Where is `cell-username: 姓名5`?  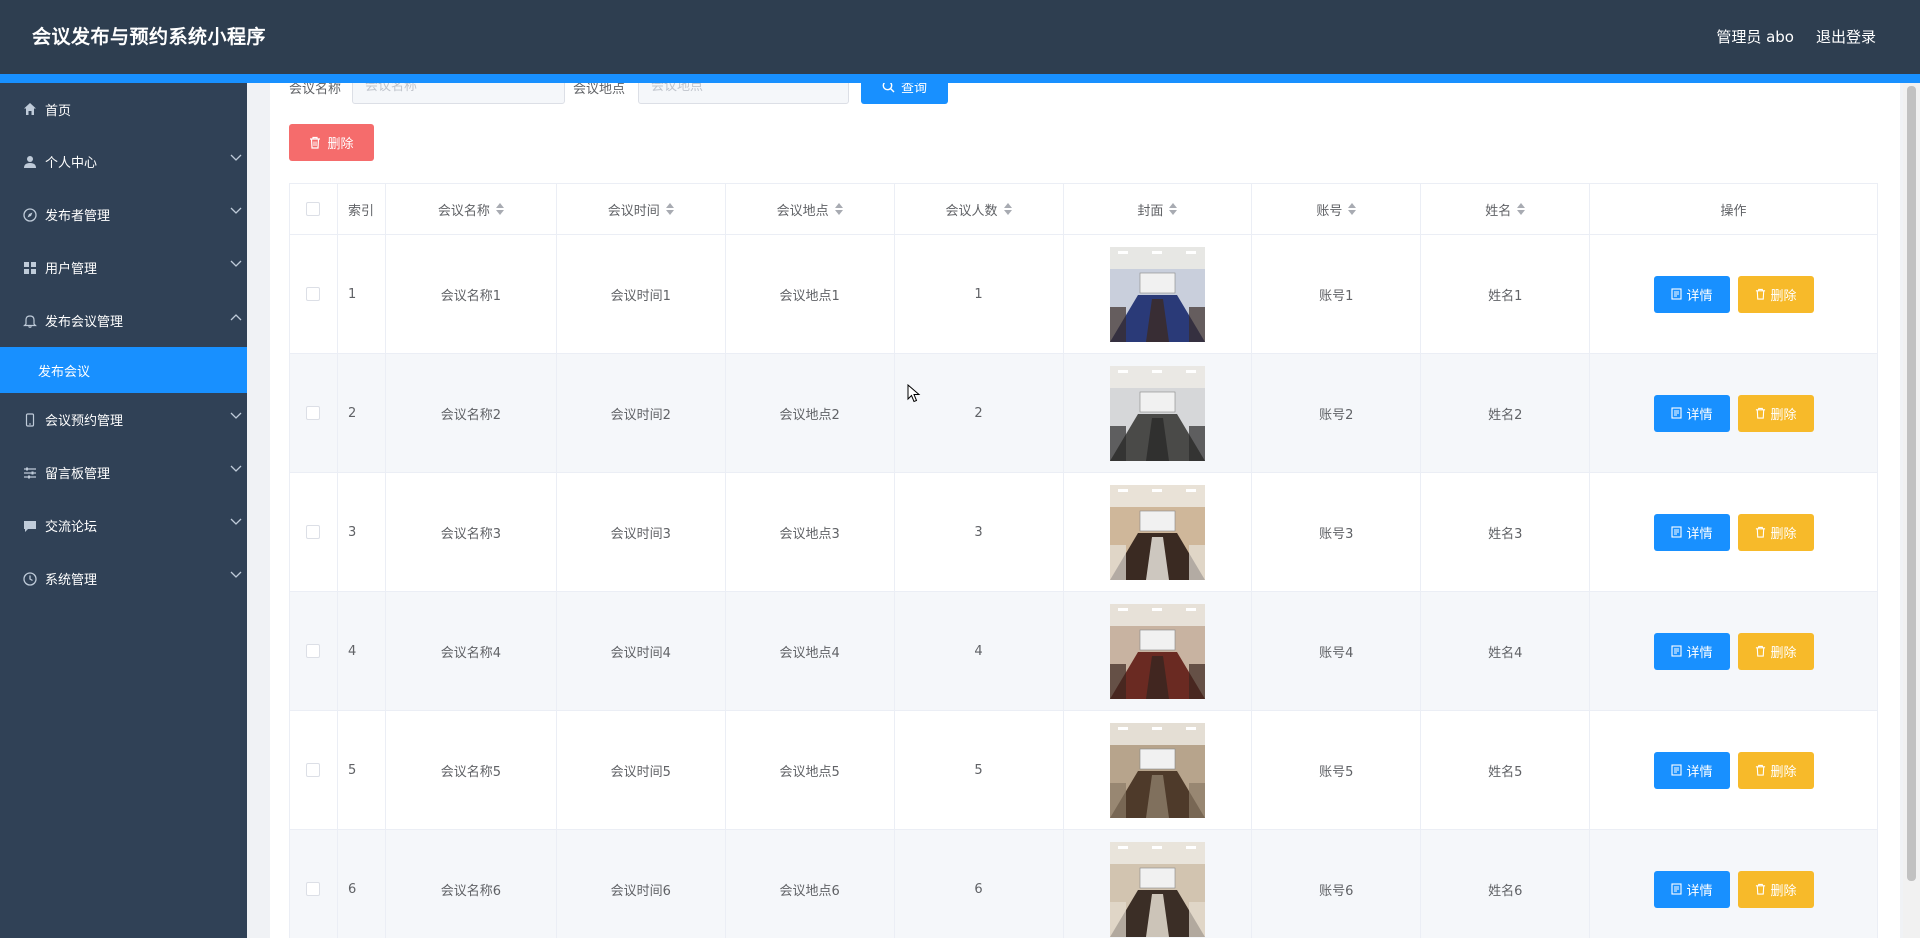 cell-username: 姓名5 is located at coordinates (1506, 770).